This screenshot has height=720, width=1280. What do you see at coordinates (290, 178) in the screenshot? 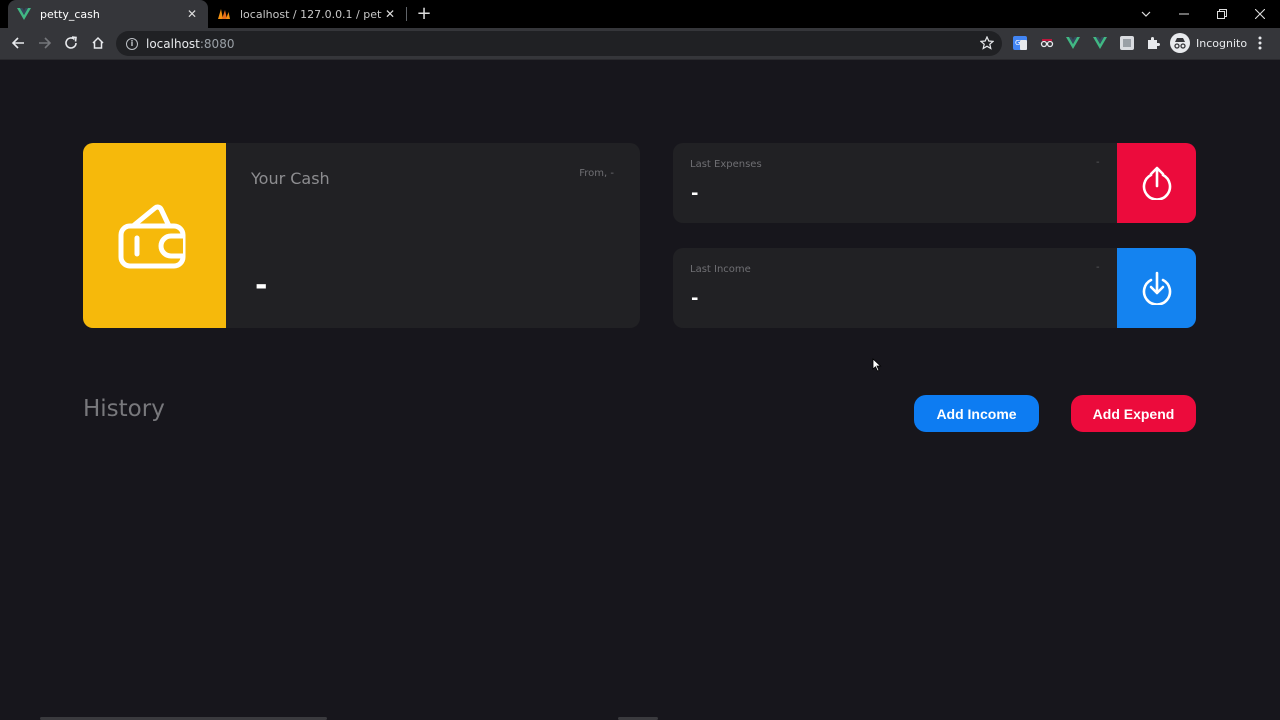
I see `cash-label: Your Cash` at bounding box center [290, 178].